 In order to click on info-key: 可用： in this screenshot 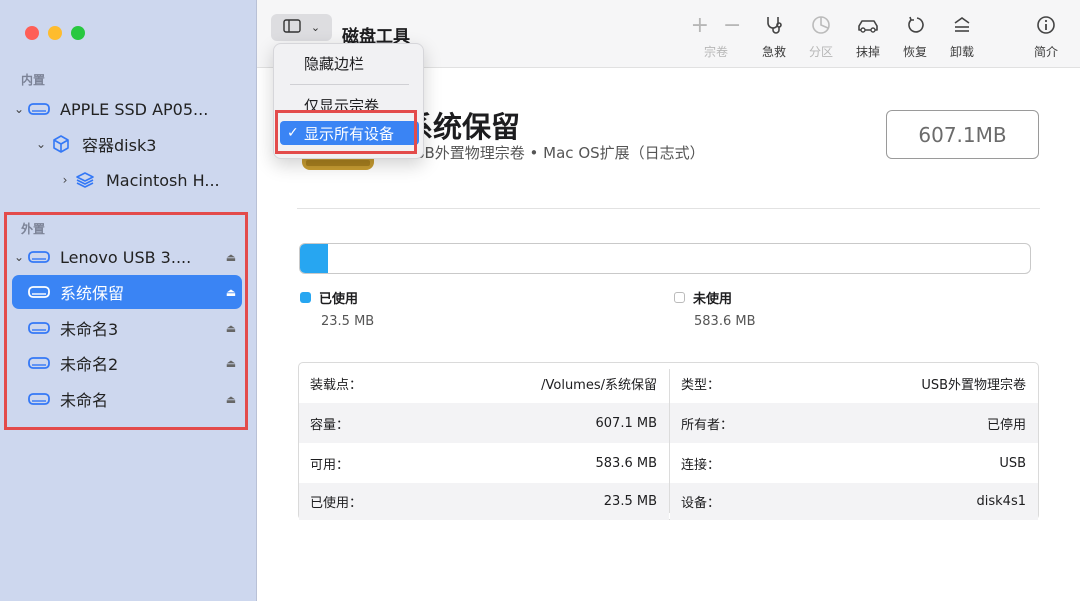, I will do `click(330, 465)`.